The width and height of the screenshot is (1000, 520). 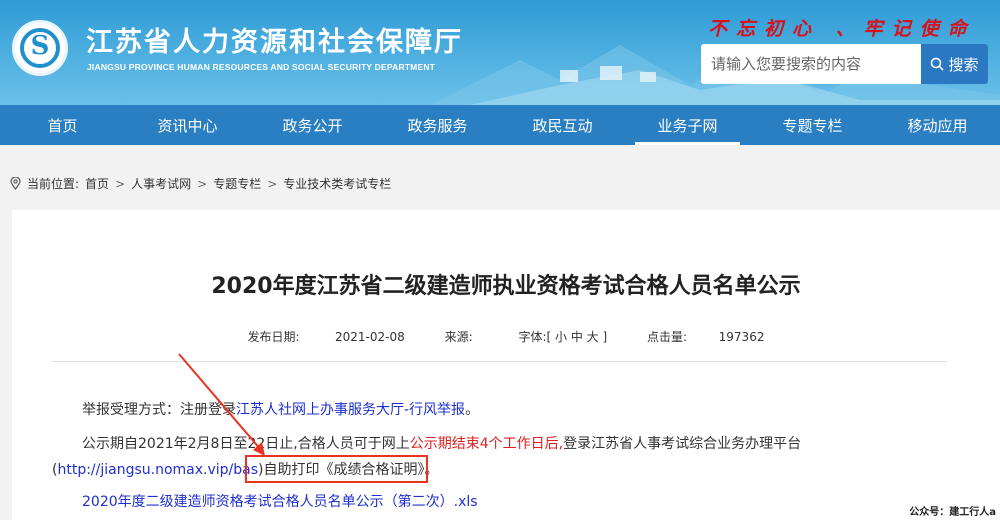 What do you see at coordinates (952, 512) in the screenshot?
I see `watermark: 公众号：建工行人a` at bounding box center [952, 512].